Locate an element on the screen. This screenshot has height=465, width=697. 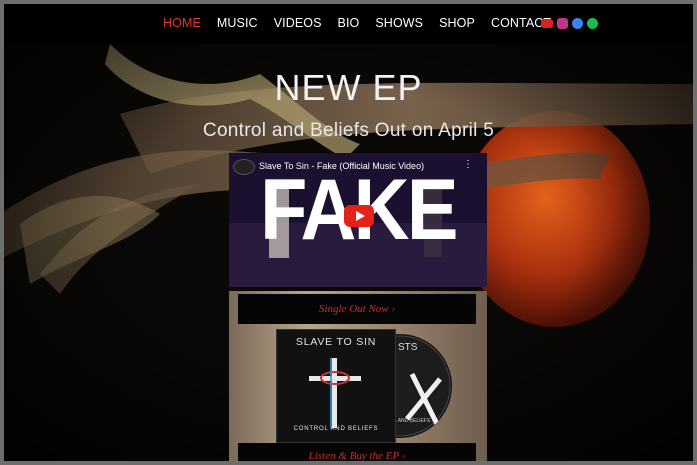
more-options-icon: ⋮ is located at coordinates (468, 164).